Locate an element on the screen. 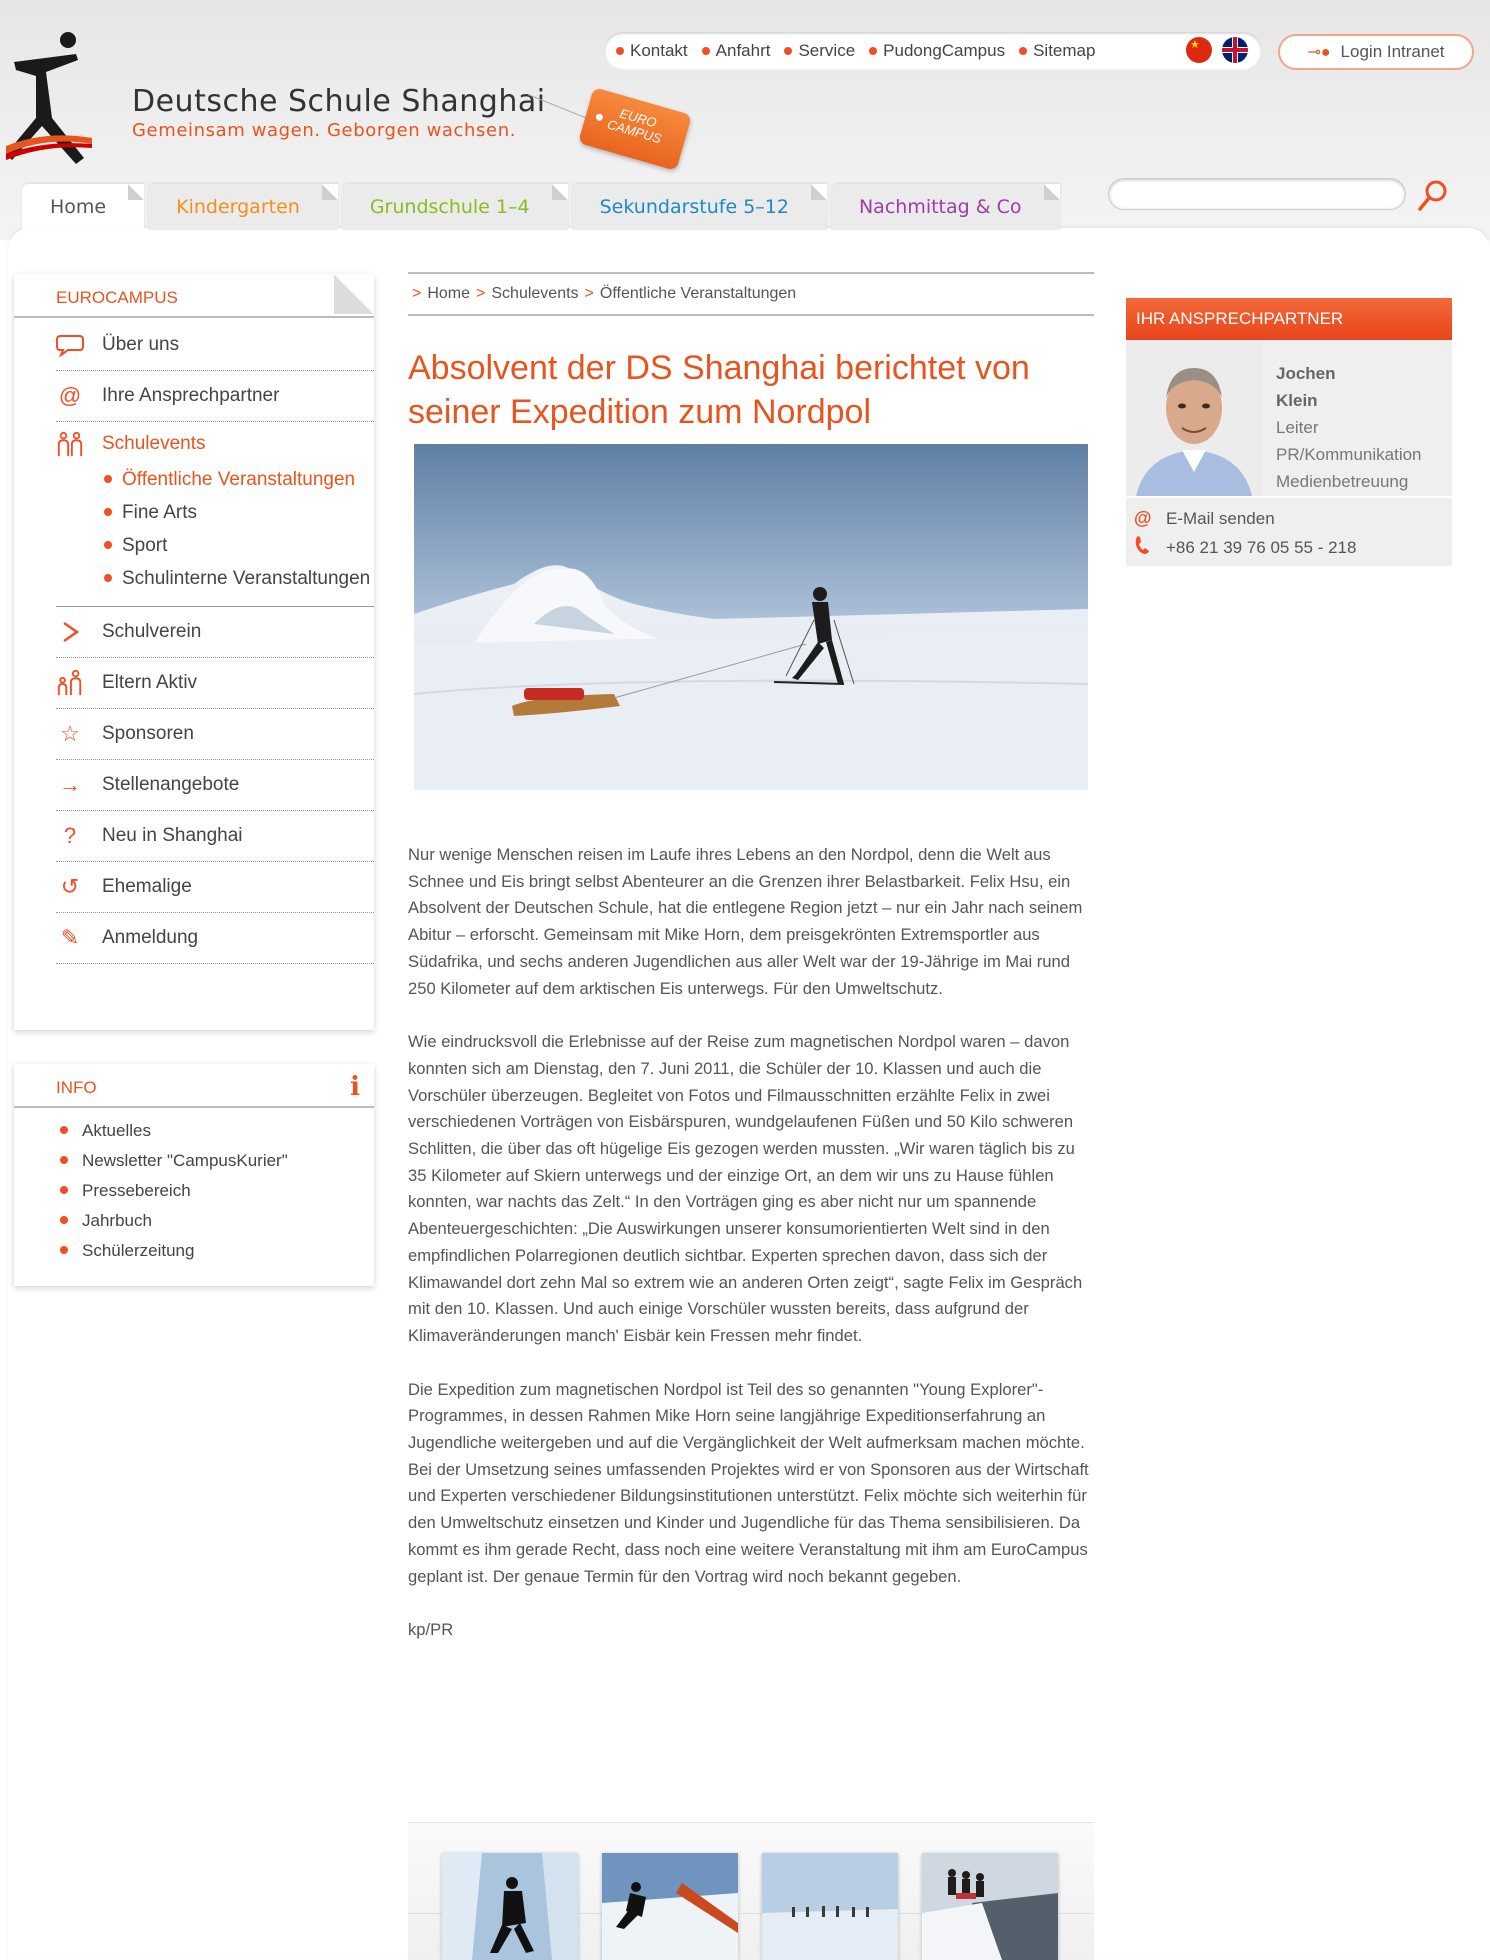 The width and height of the screenshot is (1490, 1960). contact-divider is located at coordinates (1289, 497).